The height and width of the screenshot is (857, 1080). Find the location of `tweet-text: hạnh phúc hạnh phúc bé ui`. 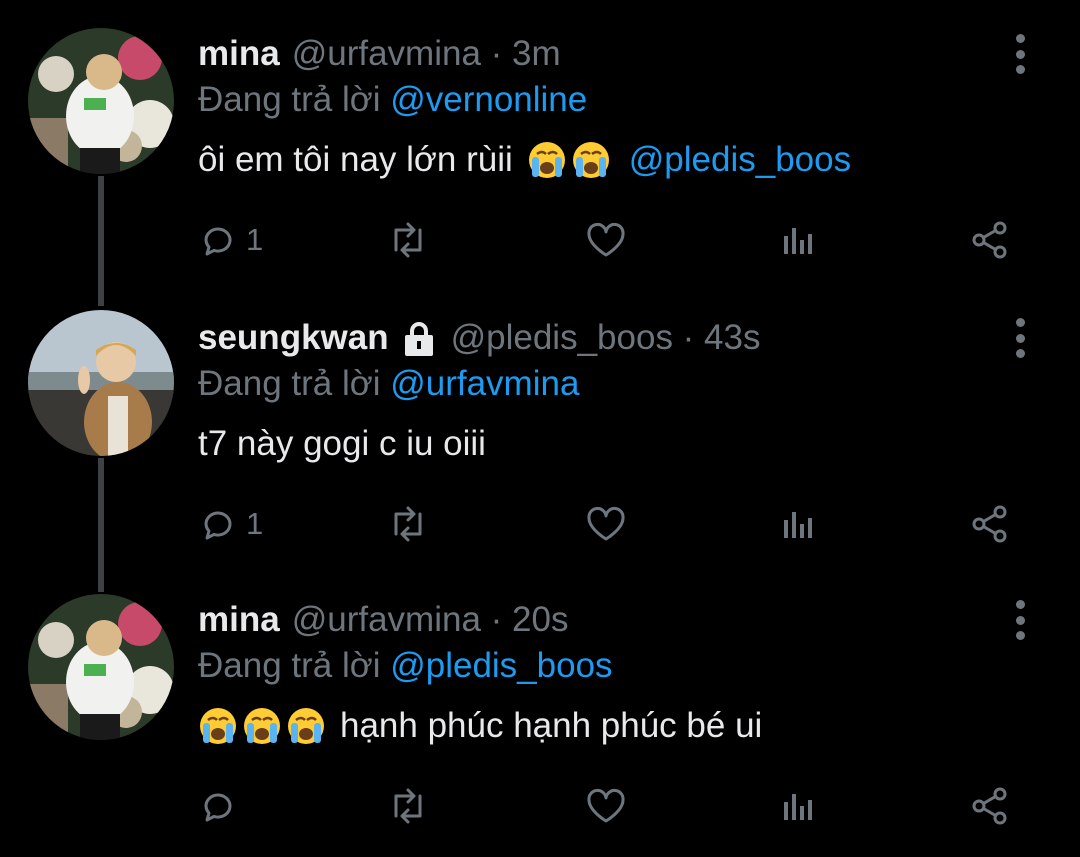

tweet-text: hạnh phúc hạnh phúc bé ui is located at coordinates (480, 726).